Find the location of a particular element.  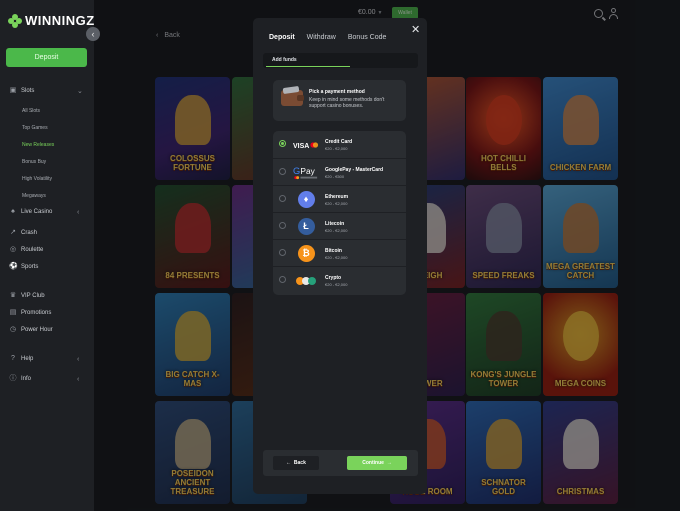

svg-text: Pay is located at coordinates (307, 171).